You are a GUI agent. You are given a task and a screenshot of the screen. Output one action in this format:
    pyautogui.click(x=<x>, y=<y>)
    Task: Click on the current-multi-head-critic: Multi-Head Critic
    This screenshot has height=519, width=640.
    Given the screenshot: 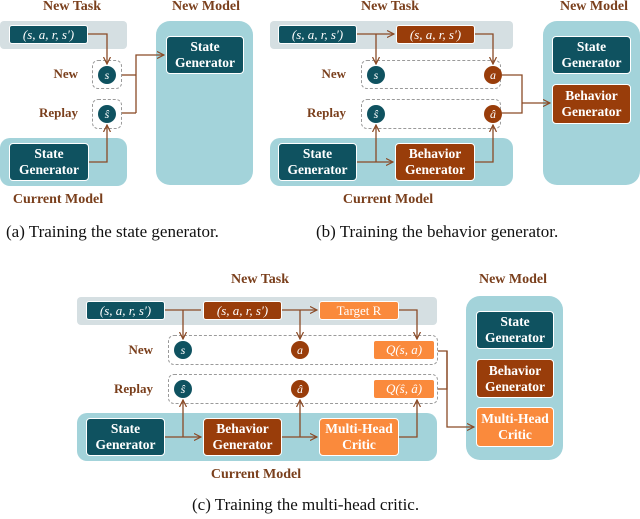 What is the action you would take?
    pyautogui.click(x=359, y=437)
    